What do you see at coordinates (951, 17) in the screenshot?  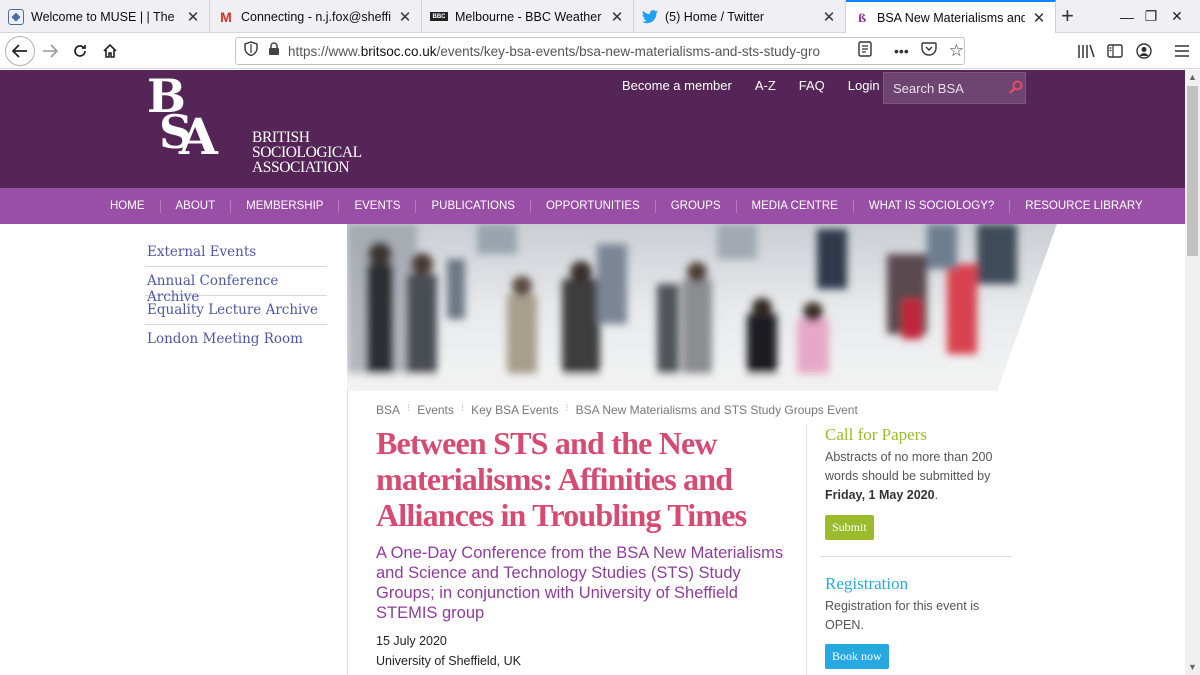 I see `tab-bsa: ß BSA New Materialisms and STS ✕` at bounding box center [951, 17].